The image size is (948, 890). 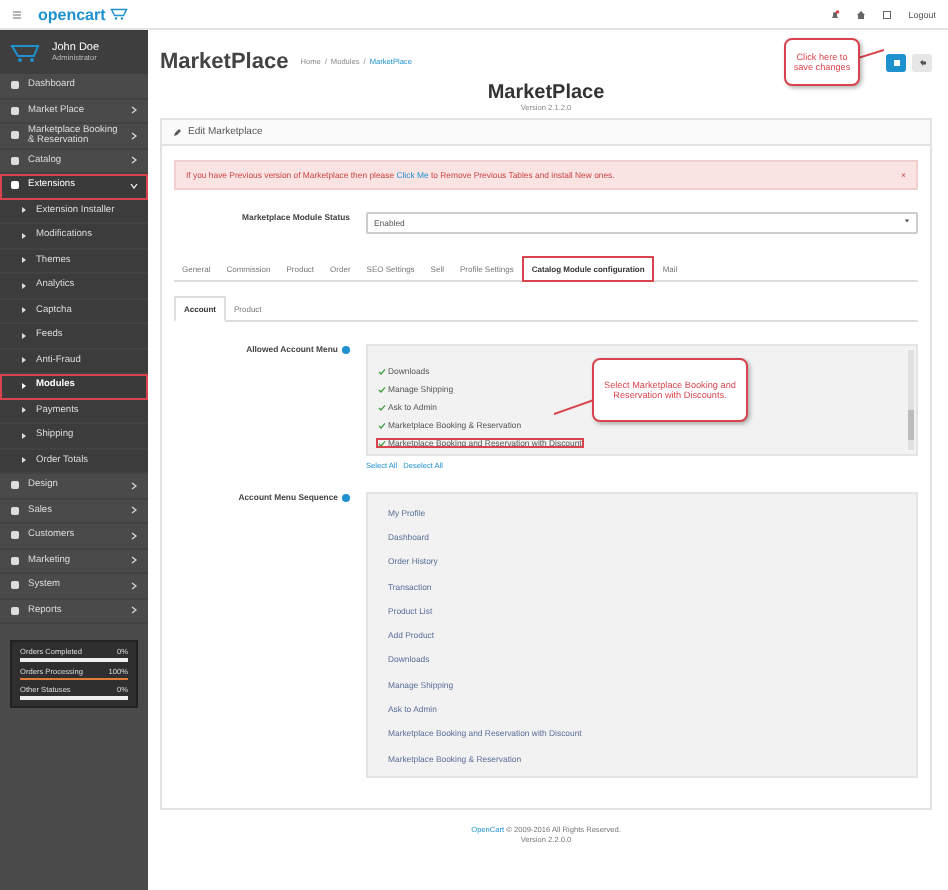 What do you see at coordinates (83, 14) in the screenshot?
I see `logo: opencart` at bounding box center [83, 14].